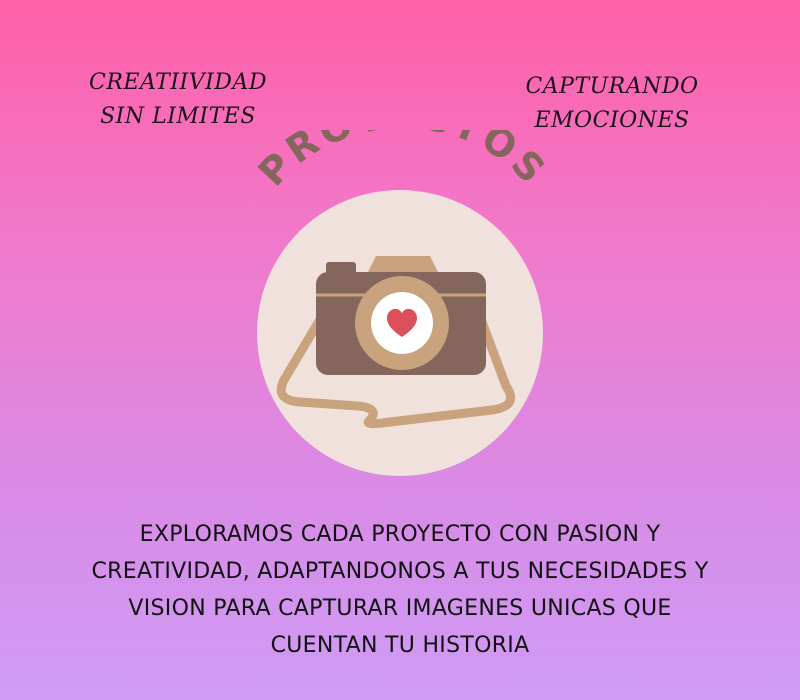 The height and width of the screenshot is (700, 800). I want to click on description-line-4: CUENTAN TU HISTORIA, so click(400, 645).